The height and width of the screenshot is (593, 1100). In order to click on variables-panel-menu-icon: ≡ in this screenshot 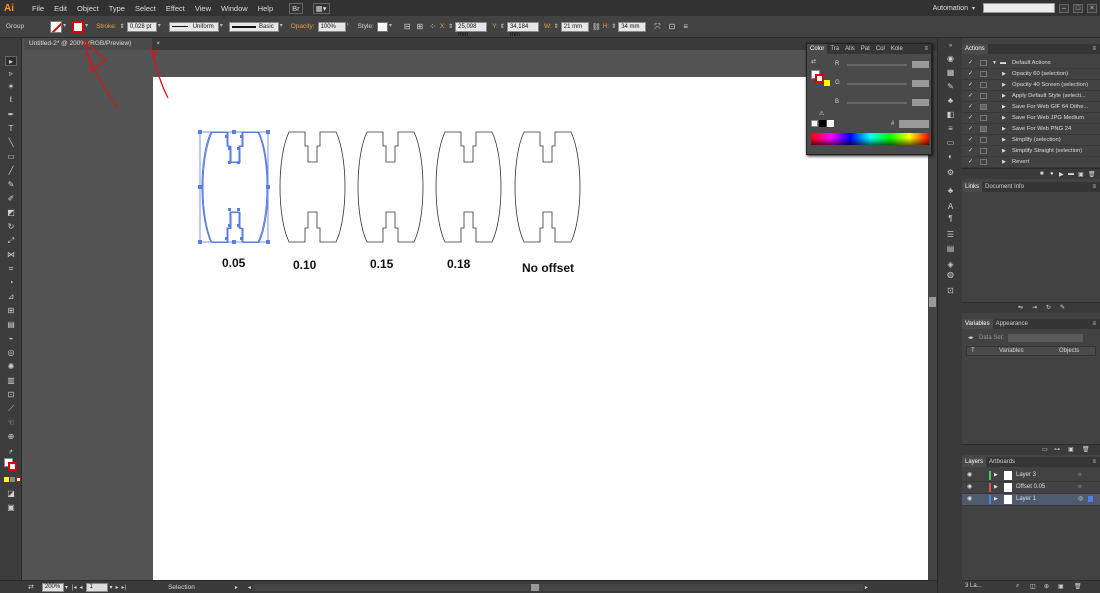, I will do `click(1096, 324)`.